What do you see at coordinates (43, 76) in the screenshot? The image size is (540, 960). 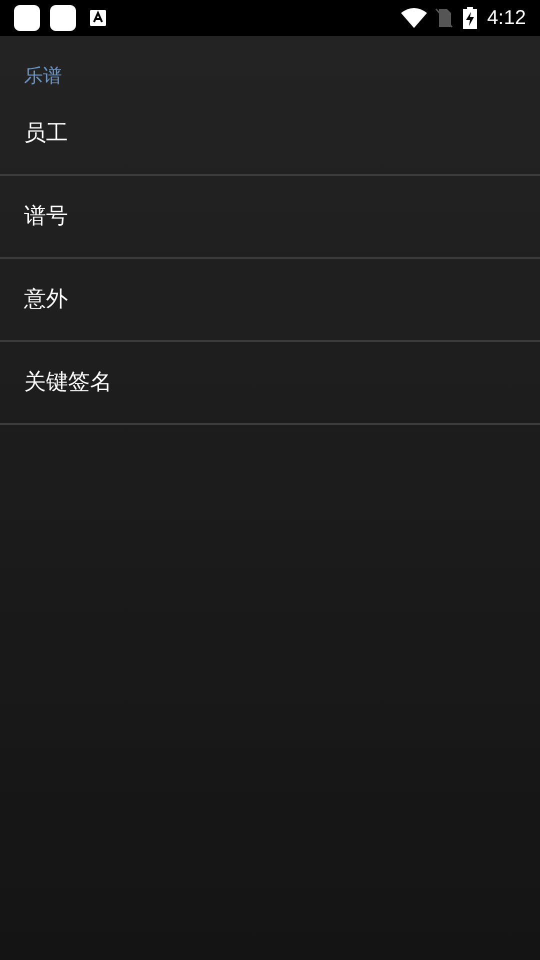 I see `section-header: 乐谱` at bounding box center [43, 76].